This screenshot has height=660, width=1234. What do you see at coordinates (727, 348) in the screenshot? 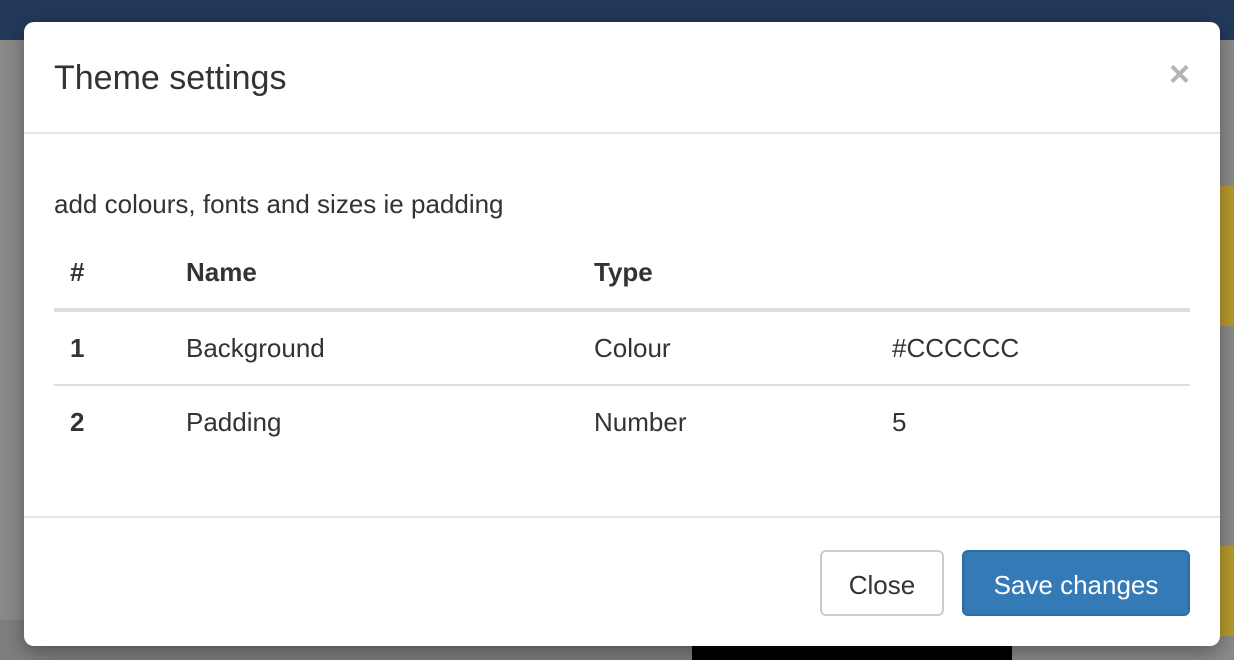
I see `row-type: Colour` at bounding box center [727, 348].